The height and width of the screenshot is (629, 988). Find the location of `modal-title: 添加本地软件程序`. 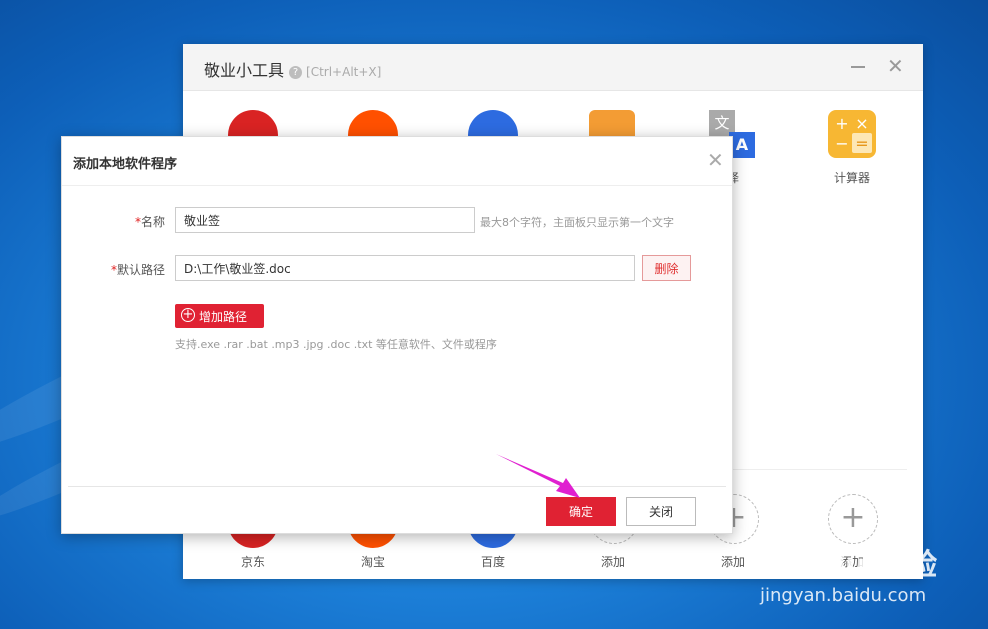

modal-title: 添加本地软件程序 is located at coordinates (125, 164).